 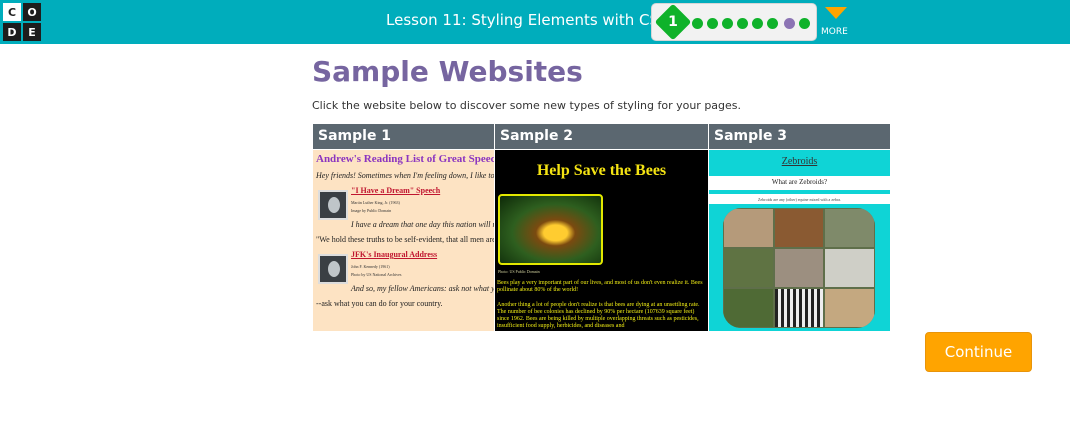 What do you see at coordinates (799, 268) in the screenshot?
I see `zebroid-collage-image` at bounding box center [799, 268].